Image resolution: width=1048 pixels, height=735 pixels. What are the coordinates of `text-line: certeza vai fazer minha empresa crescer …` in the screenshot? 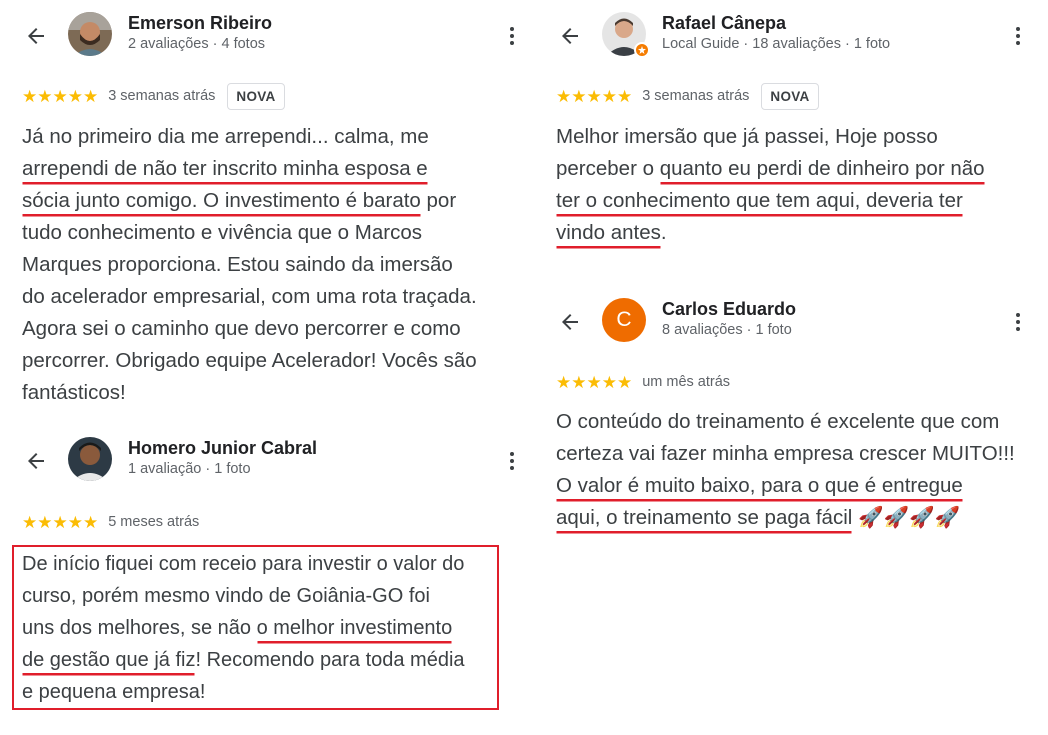 It's located at (785, 453).